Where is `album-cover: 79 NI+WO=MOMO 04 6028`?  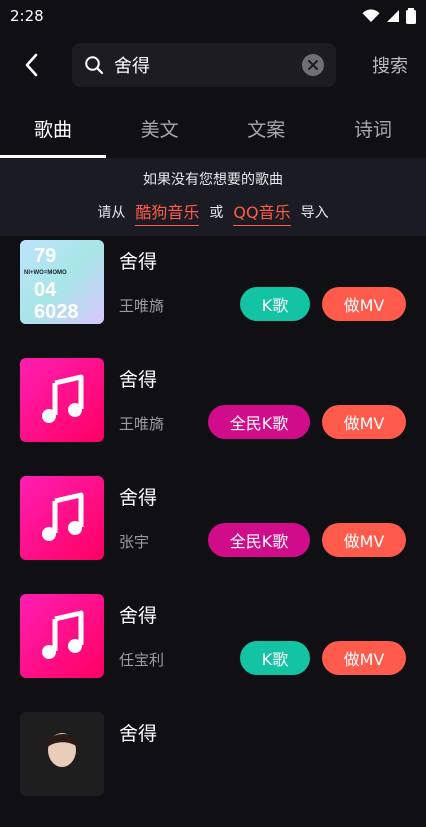
album-cover: 79 NI+WO=MOMO 04 6028 is located at coordinates (62, 282).